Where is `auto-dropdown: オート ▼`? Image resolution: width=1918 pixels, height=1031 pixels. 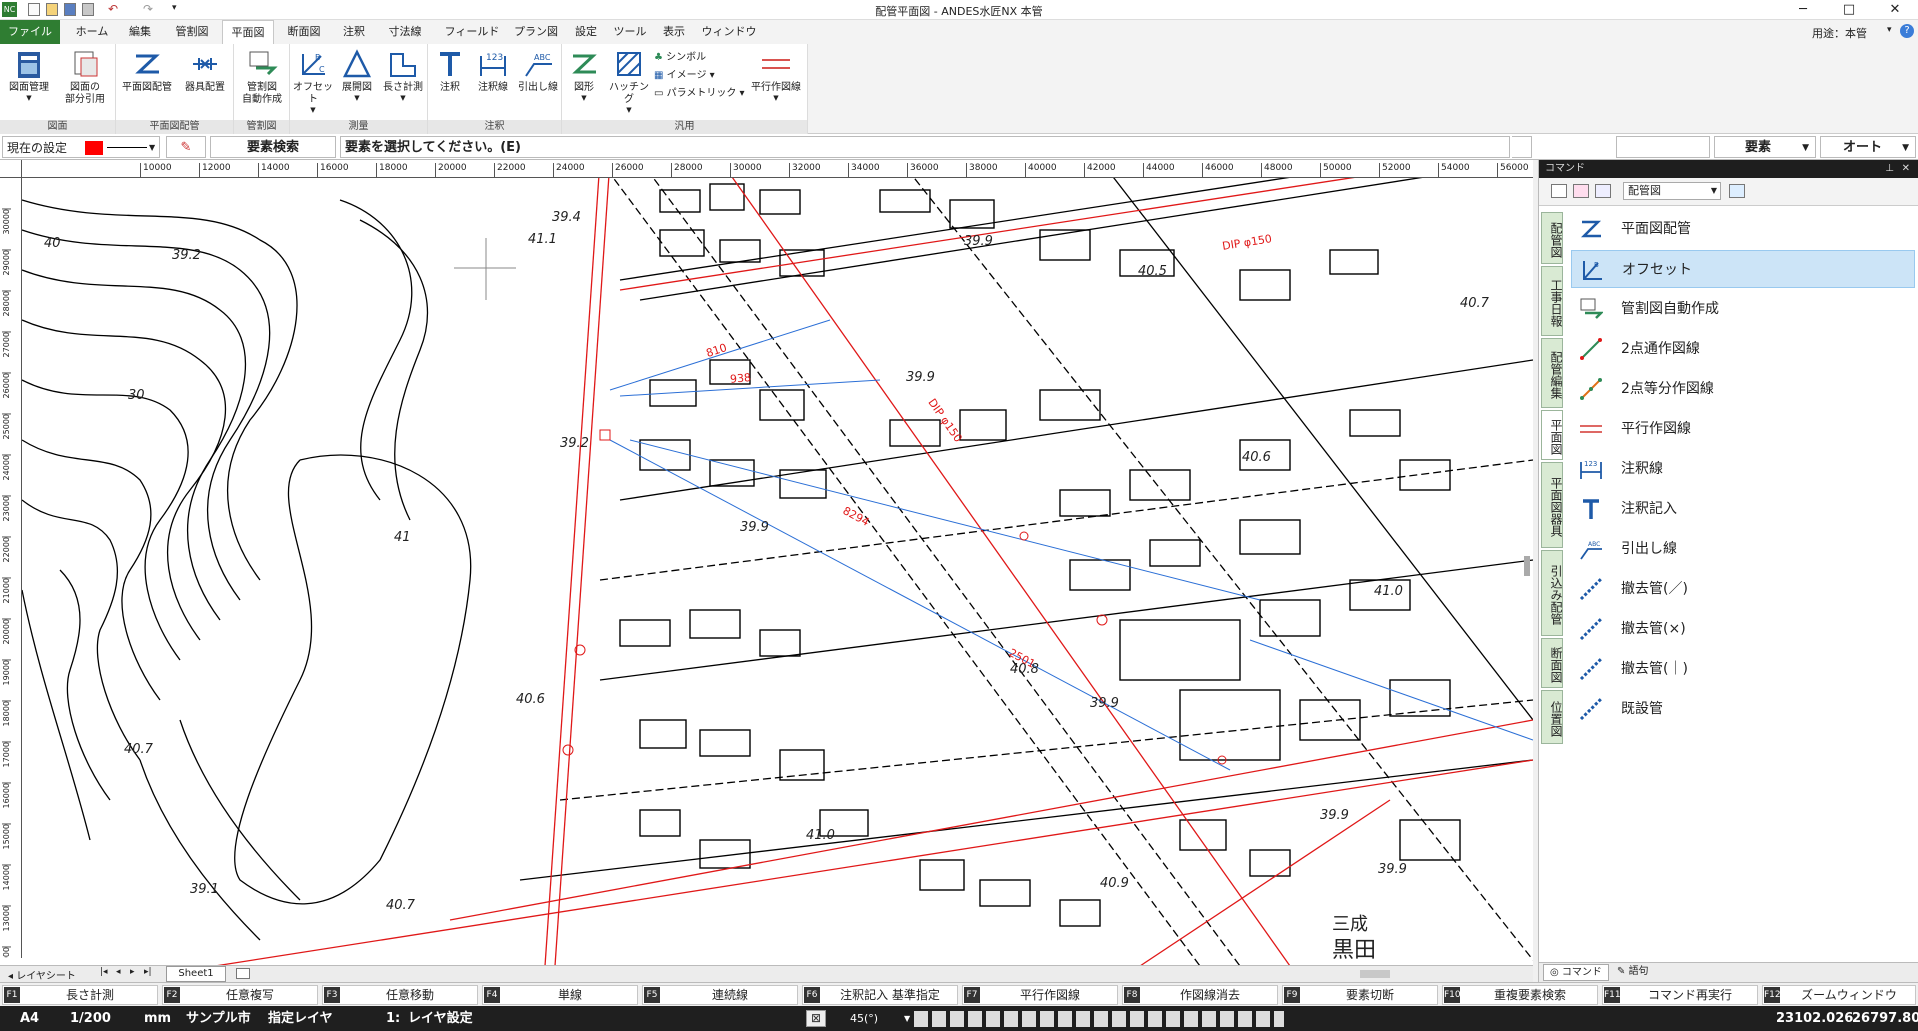 auto-dropdown: オート ▼ is located at coordinates (1868, 147).